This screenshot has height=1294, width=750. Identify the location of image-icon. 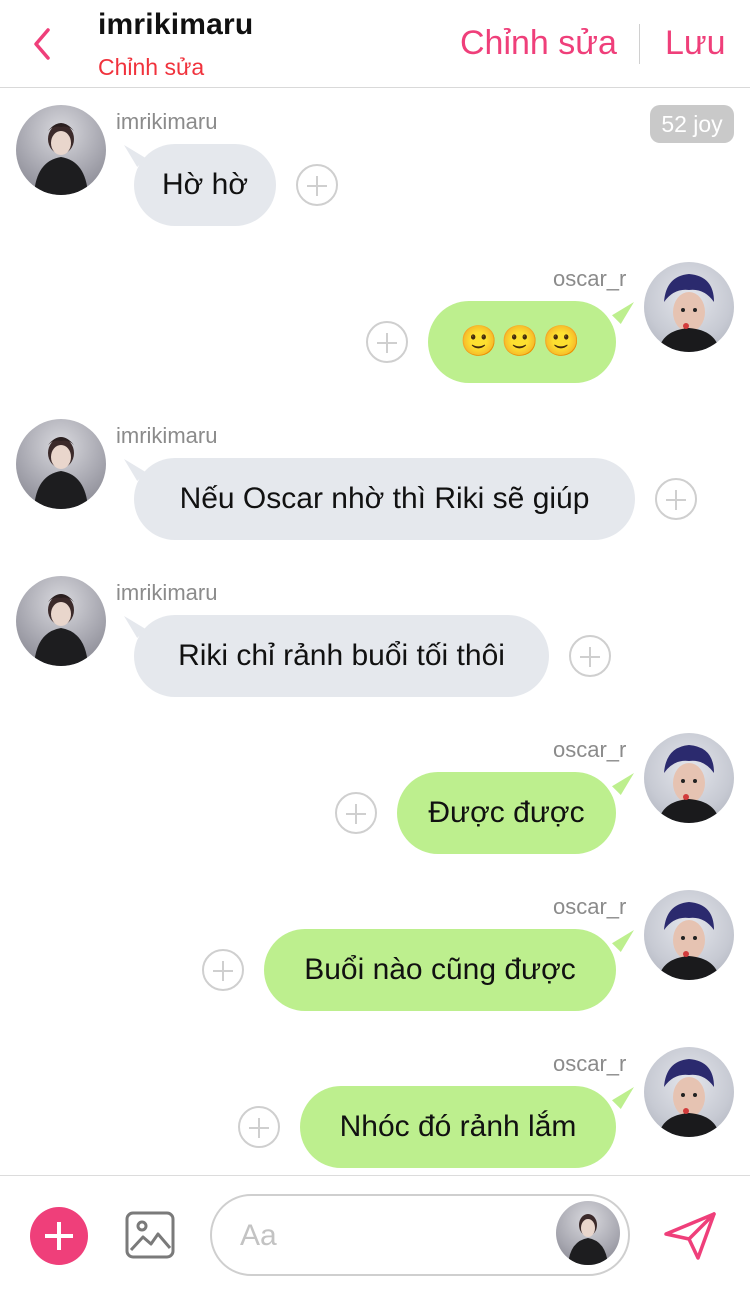
(150, 1235).